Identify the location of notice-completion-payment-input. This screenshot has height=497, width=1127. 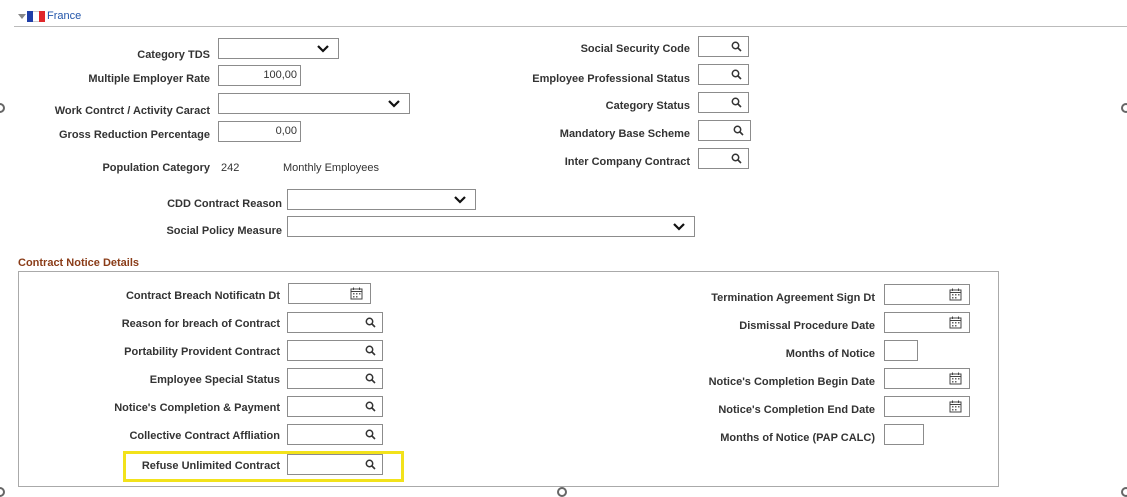
(335, 406).